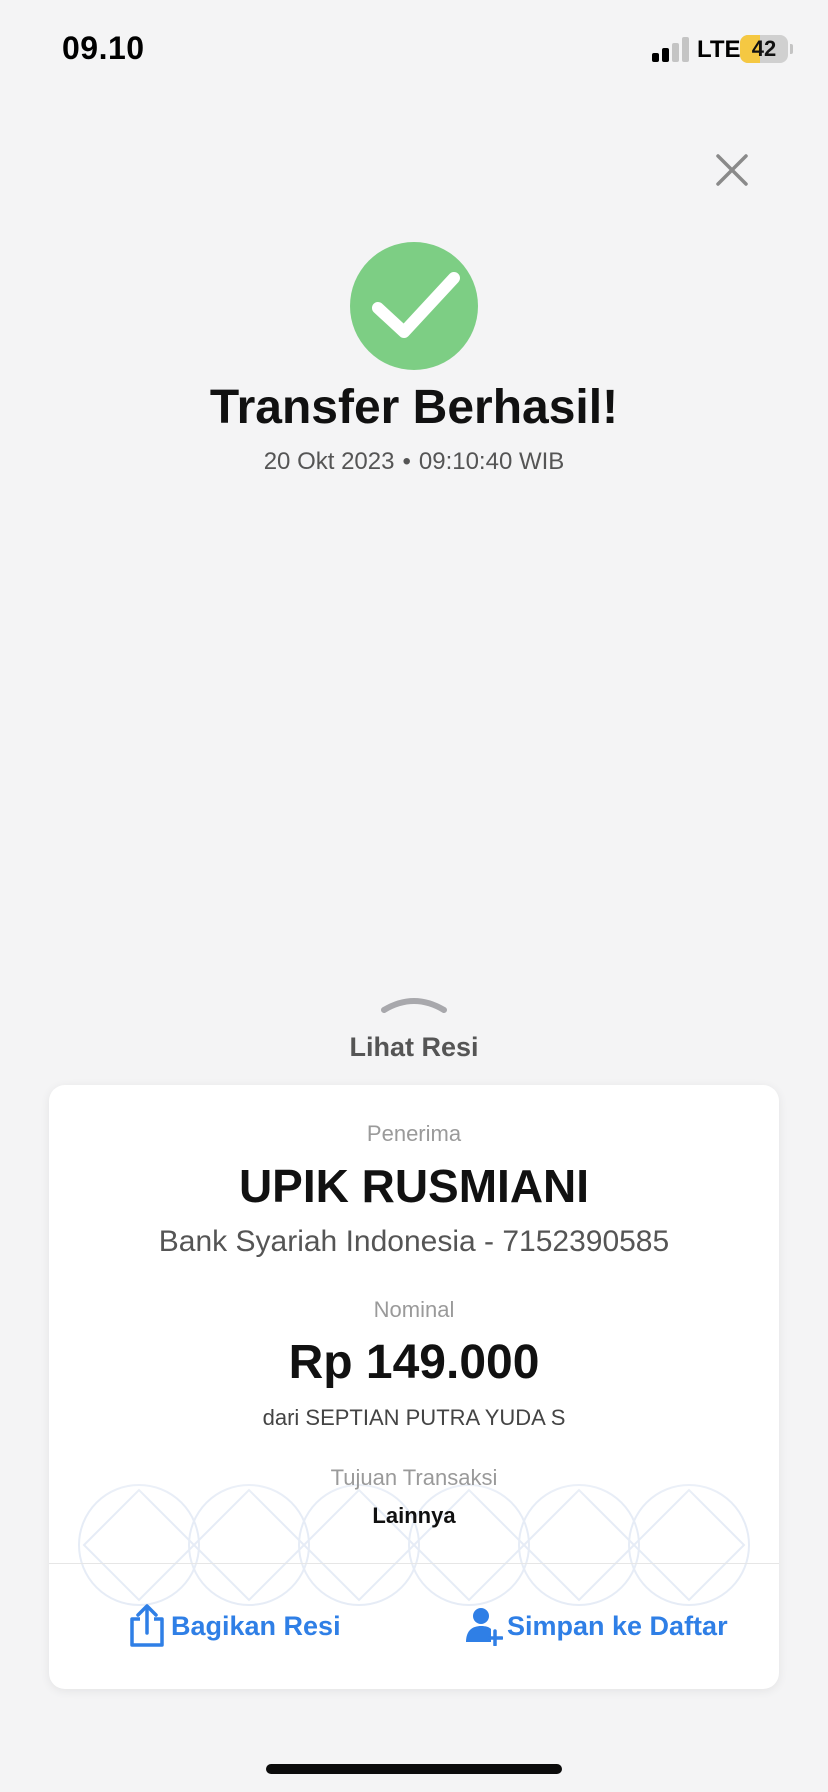 The width and height of the screenshot is (828, 1792). Describe the element at coordinates (414, 1005) in the screenshot. I see `chevron-up-glyph` at that location.